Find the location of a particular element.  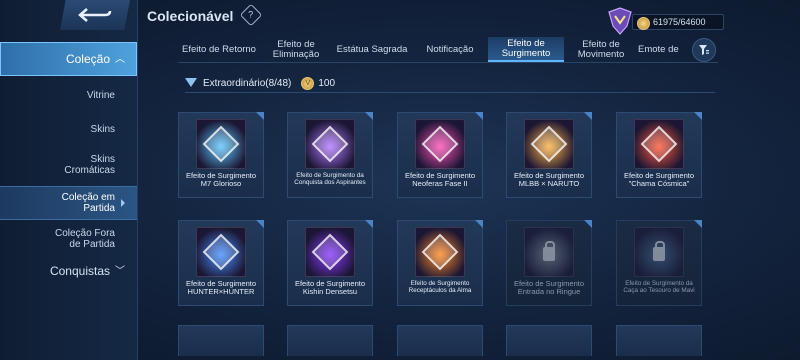

tab-notificacao: Notificação is located at coordinates (450, 49).